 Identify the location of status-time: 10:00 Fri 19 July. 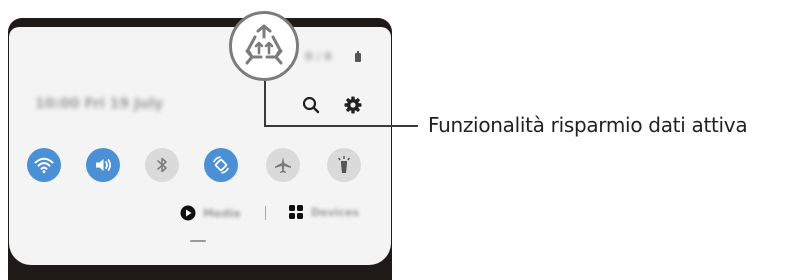
(99, 104).